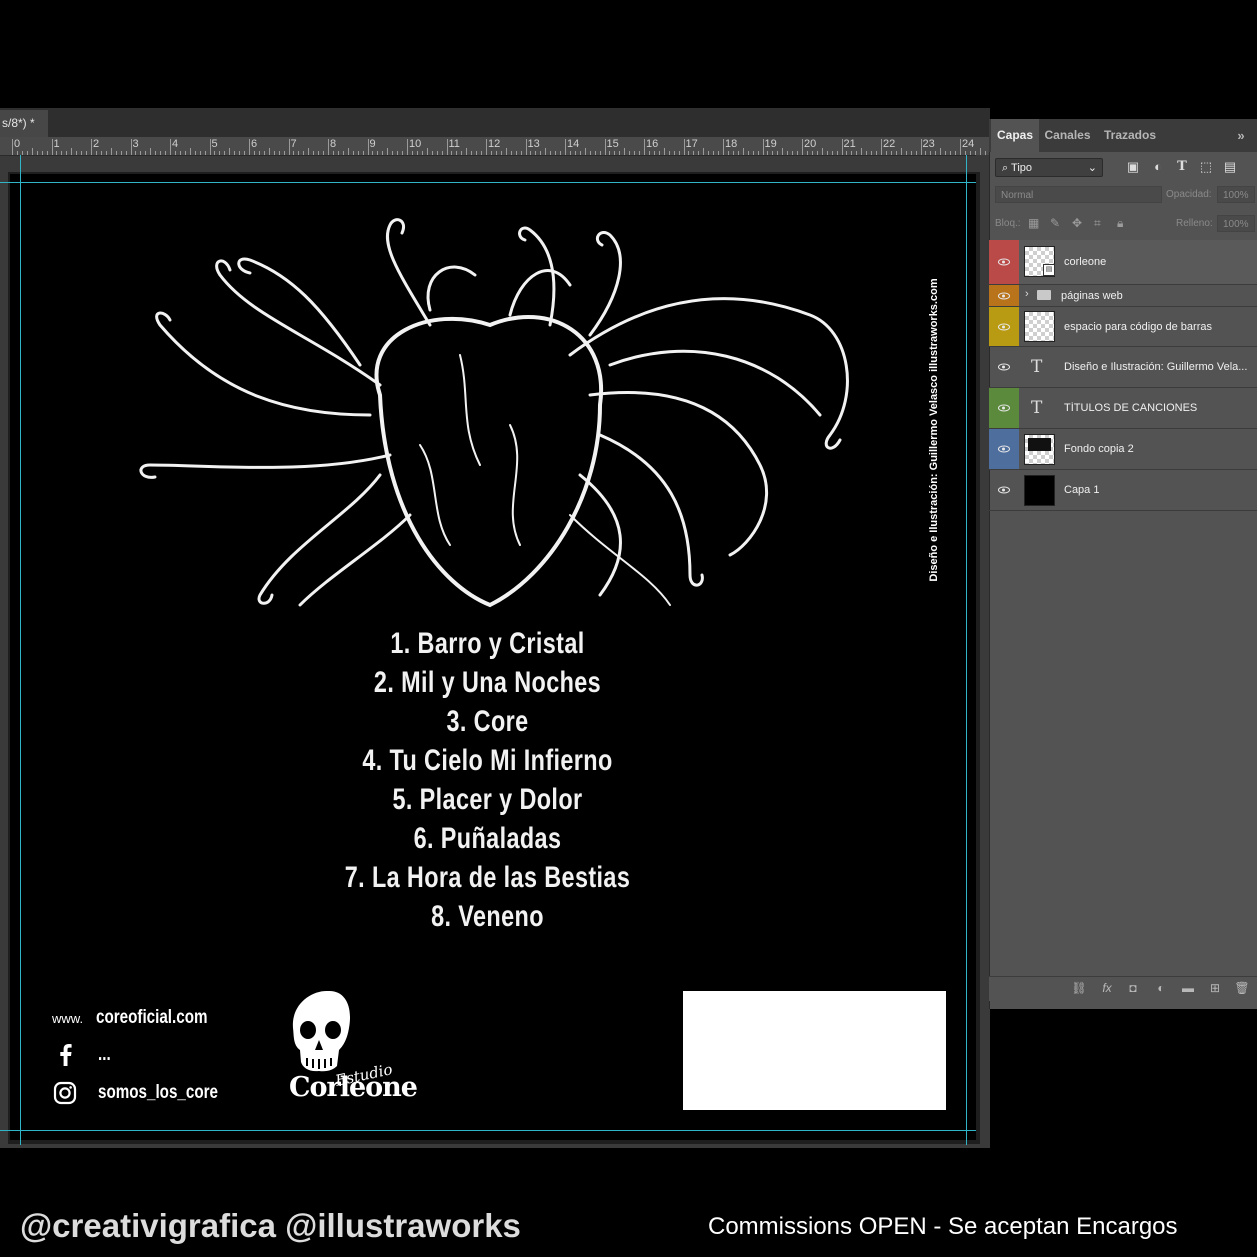  Describe the element at coordinates (1049, 167) in the screenshot. I see `layer-filter-select: ⌕ Tipo ⌄` at that location.